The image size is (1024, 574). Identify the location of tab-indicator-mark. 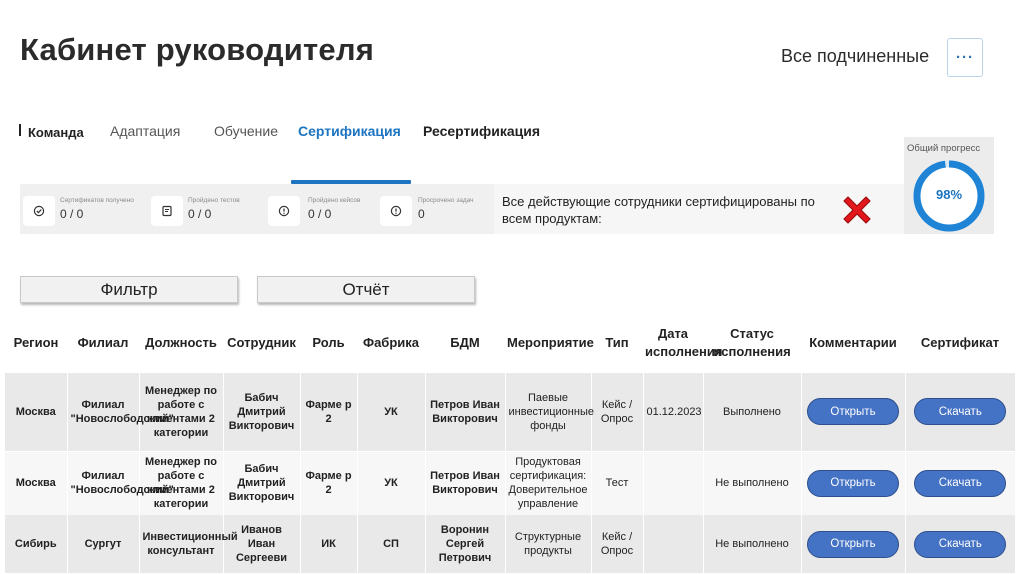
(20, 130).